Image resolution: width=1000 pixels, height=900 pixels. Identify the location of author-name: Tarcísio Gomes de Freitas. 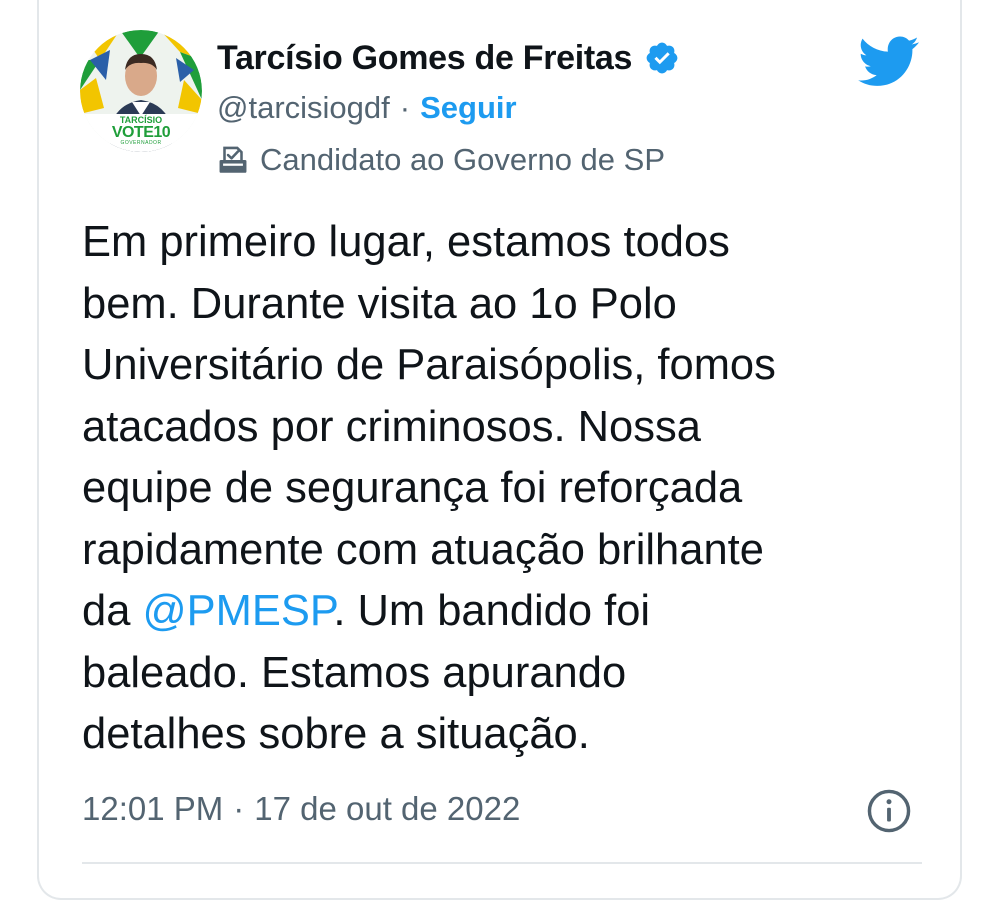
(424, 58).